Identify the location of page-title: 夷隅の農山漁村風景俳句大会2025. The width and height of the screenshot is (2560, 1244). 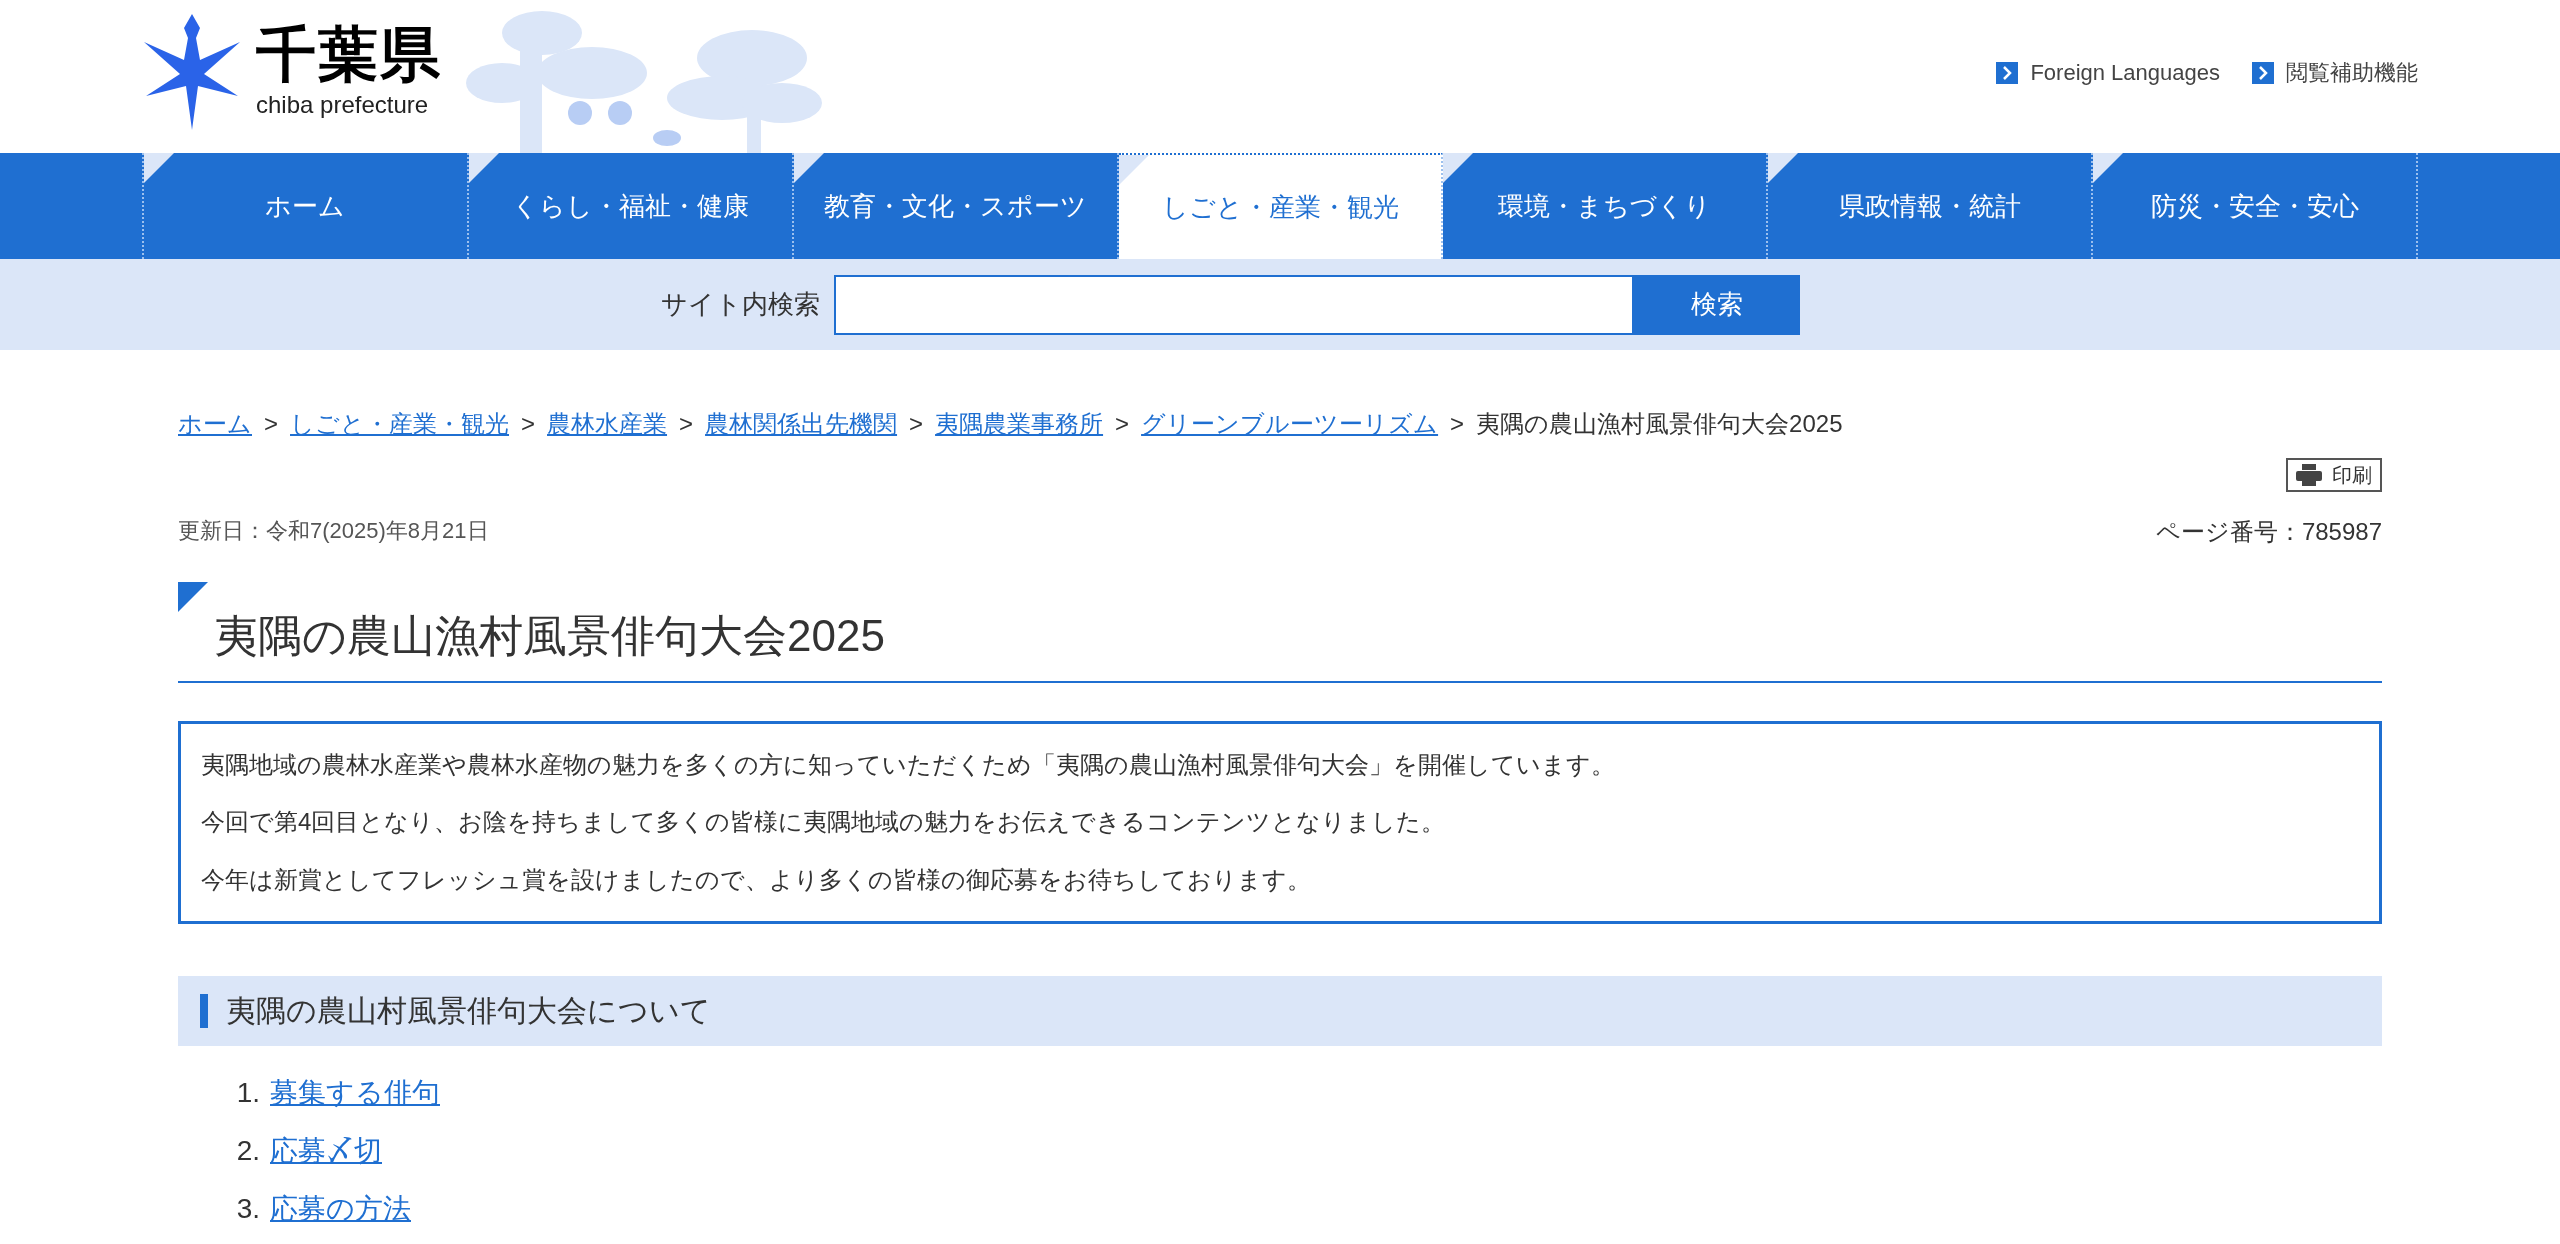
(549, 636).